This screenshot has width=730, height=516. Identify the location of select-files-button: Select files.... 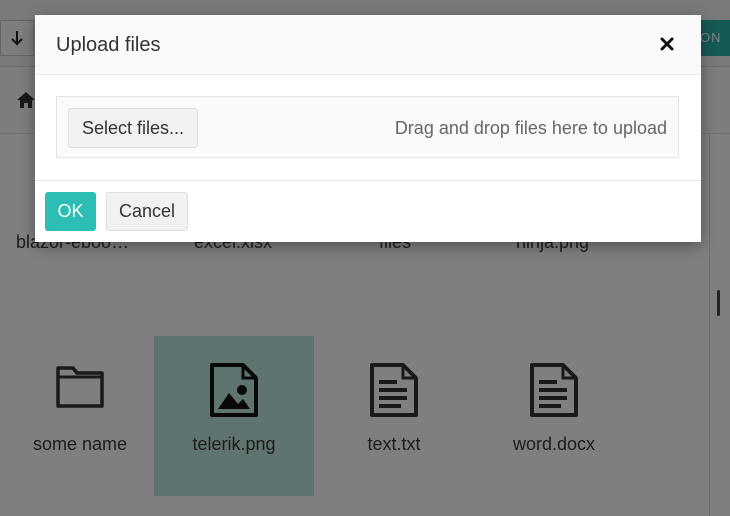
(133, 128).